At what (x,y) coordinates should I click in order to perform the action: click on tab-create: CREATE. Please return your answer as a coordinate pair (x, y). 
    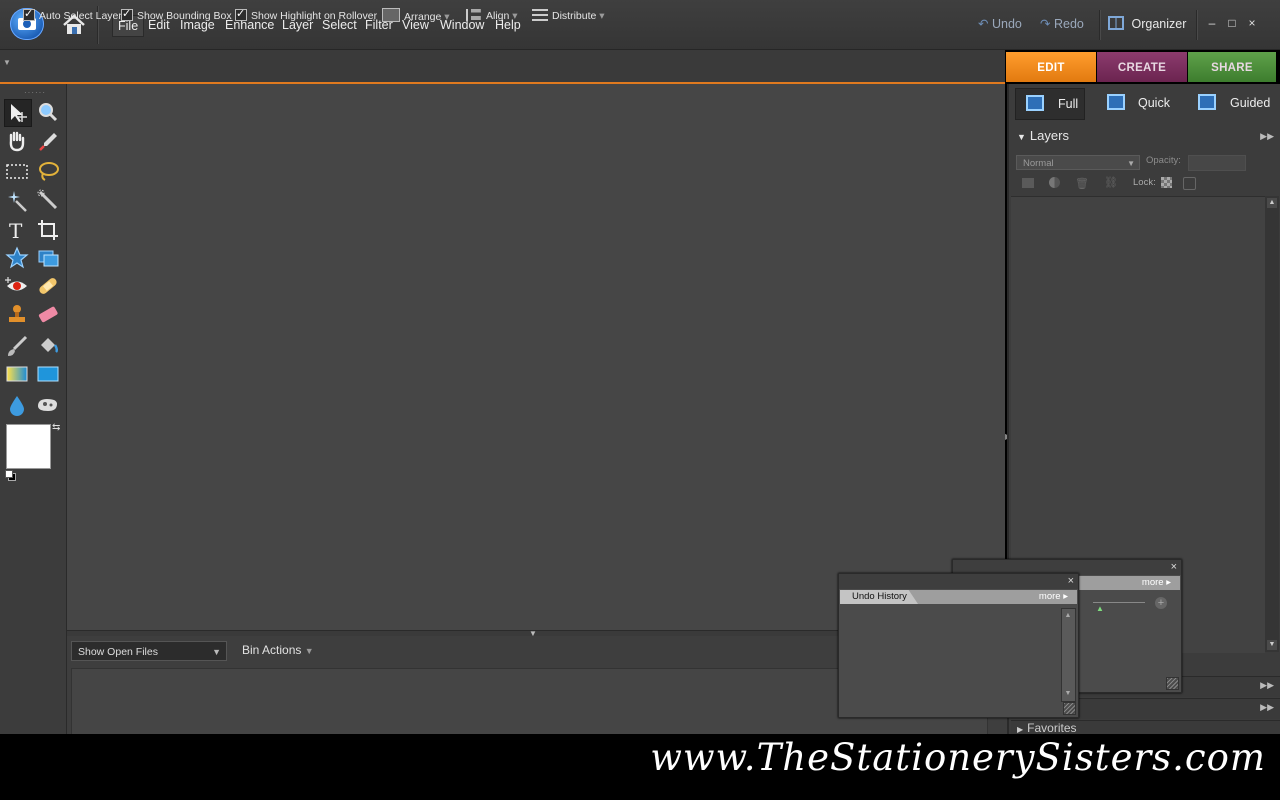
    Looking at the image, I should click on (1142, 67).